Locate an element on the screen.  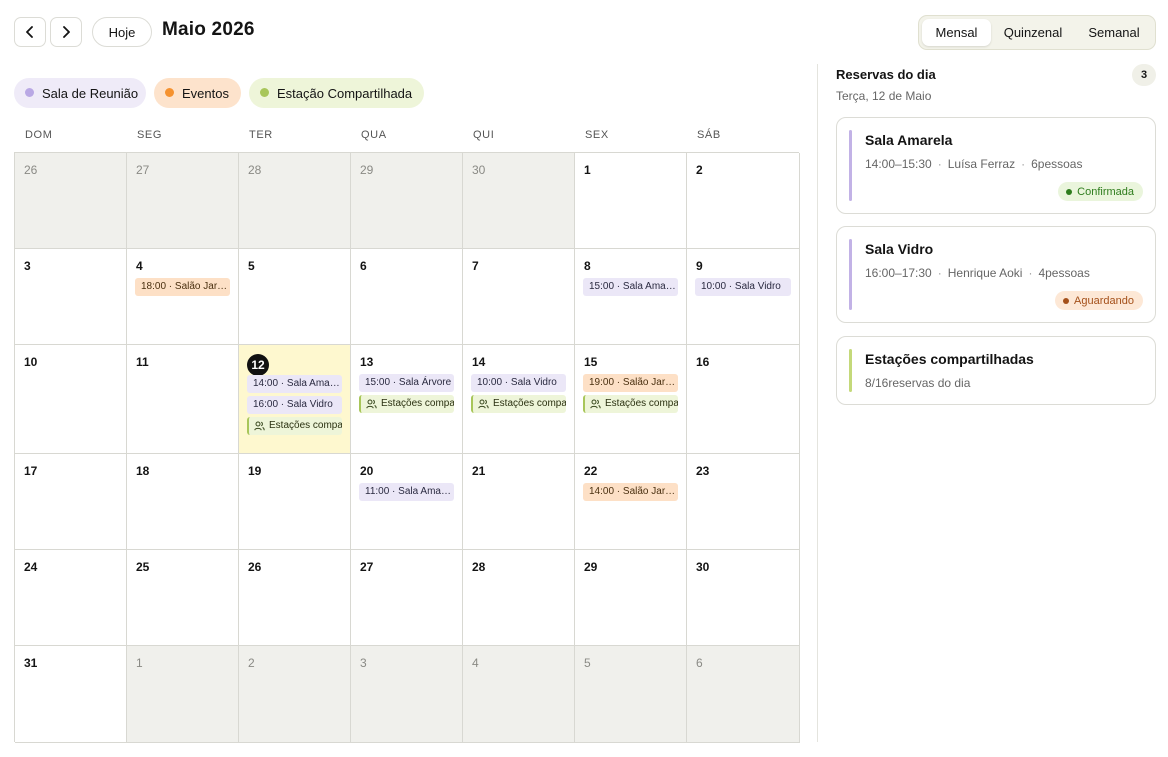
event-label: Estações compartilhadas is located at coordinates (305, 425).